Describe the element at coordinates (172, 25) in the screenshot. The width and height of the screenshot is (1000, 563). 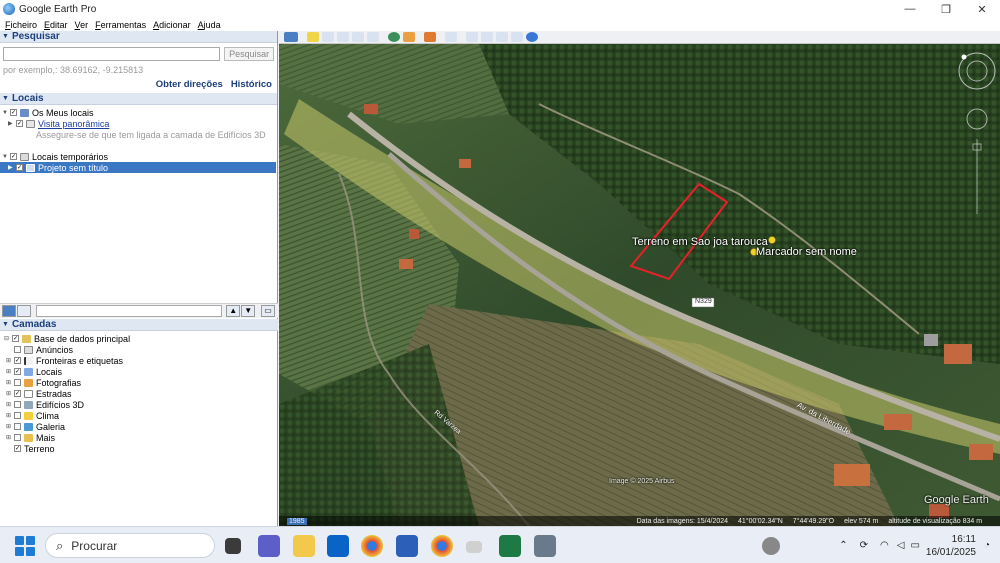
I see `menu-adicionar: Adicionar` at that location.